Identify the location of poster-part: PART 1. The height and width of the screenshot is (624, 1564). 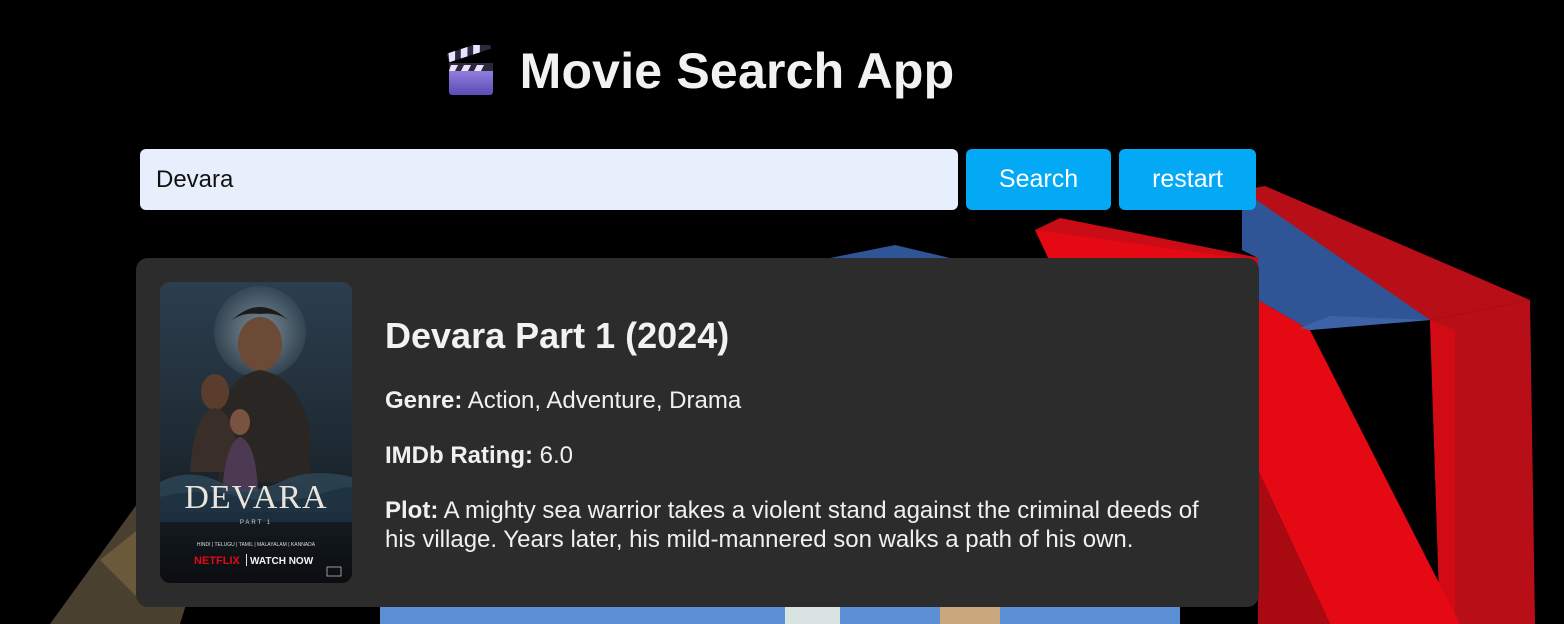
(256, 523).